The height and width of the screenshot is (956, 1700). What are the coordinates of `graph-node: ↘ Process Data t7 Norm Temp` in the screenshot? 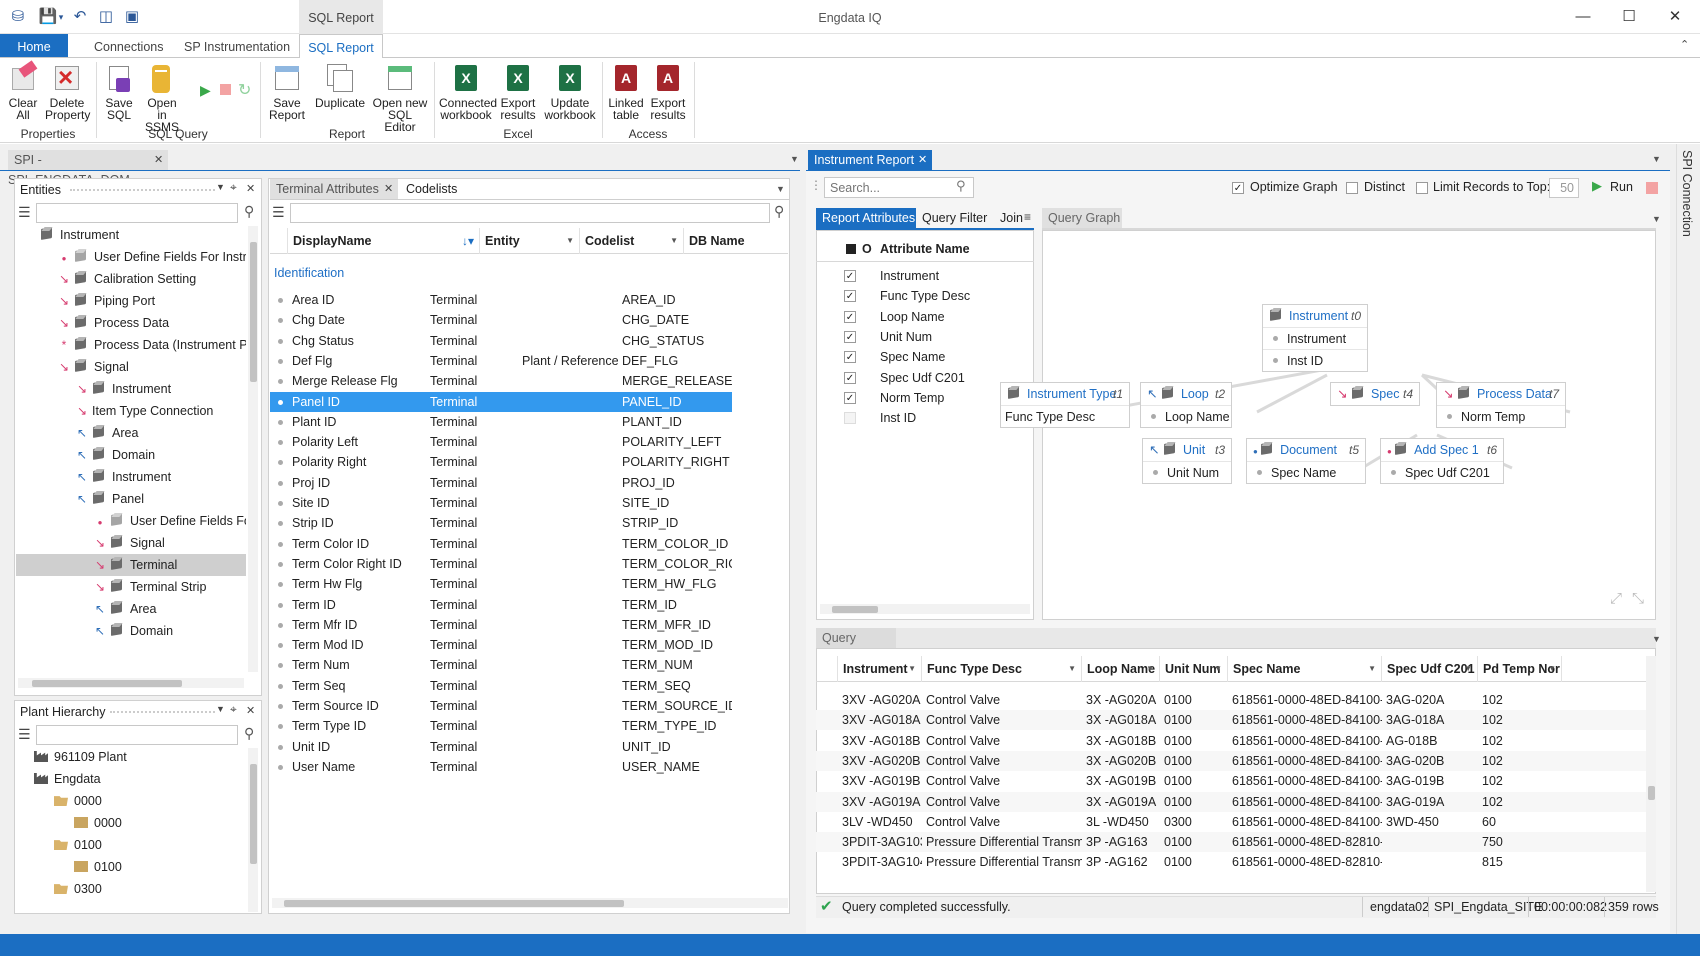 It's located at (1501, 405).